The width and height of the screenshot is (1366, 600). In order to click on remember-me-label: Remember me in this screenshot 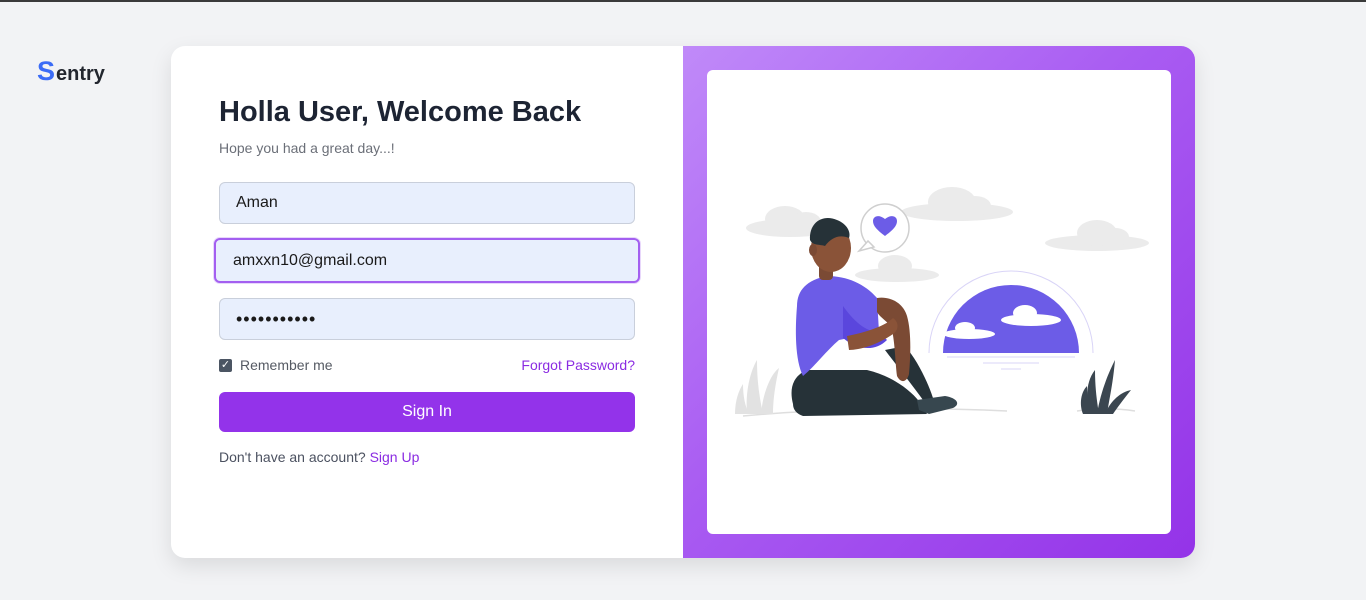, I will do `click(286, 365)`.